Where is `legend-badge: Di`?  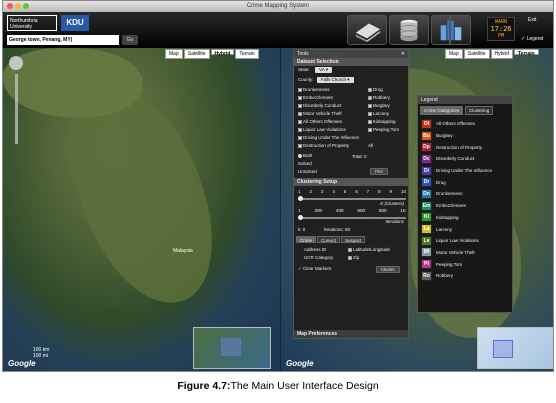
legend-badge: Di is located at coordinates (426, 170).